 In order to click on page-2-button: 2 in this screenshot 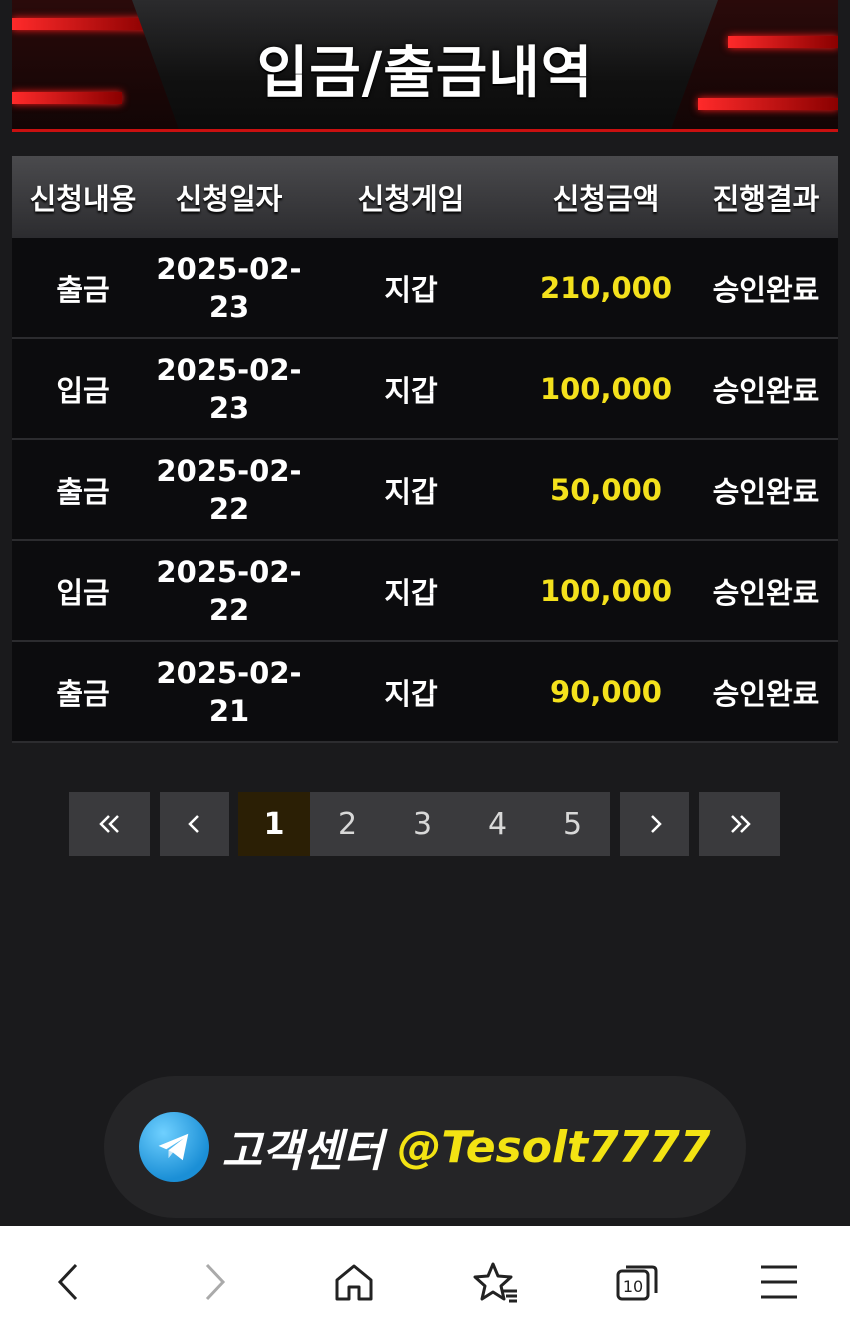, I will do `click(347, 824)`.